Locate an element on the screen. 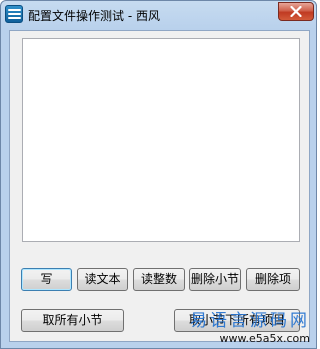  site-watermark: 易语言源码网 www.e5a5x.com is located at coordinates (250, 328).